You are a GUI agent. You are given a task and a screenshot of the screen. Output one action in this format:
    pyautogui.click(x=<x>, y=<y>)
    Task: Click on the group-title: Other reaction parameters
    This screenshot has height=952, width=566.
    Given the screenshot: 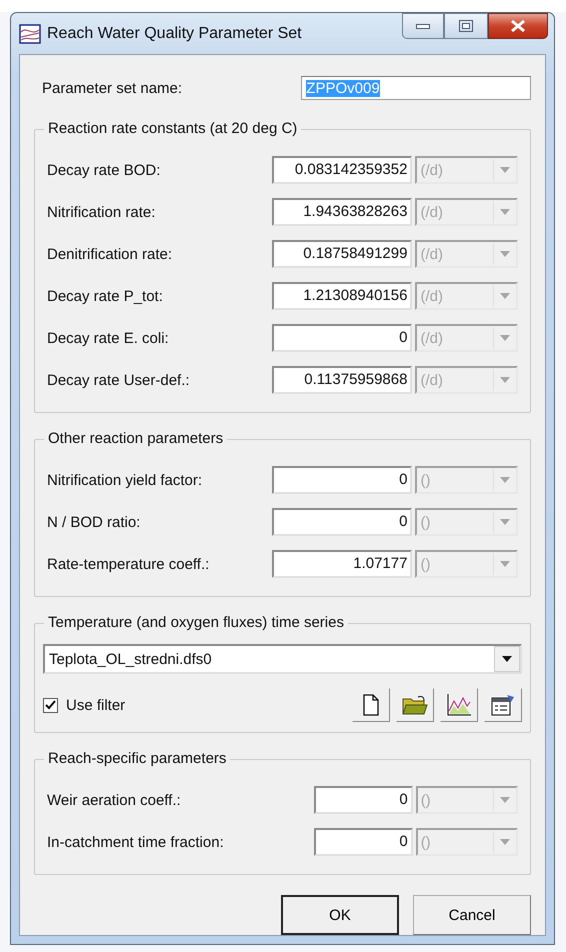 What is the action you would take?
    pyautogui.click(x=136, y=438)
    